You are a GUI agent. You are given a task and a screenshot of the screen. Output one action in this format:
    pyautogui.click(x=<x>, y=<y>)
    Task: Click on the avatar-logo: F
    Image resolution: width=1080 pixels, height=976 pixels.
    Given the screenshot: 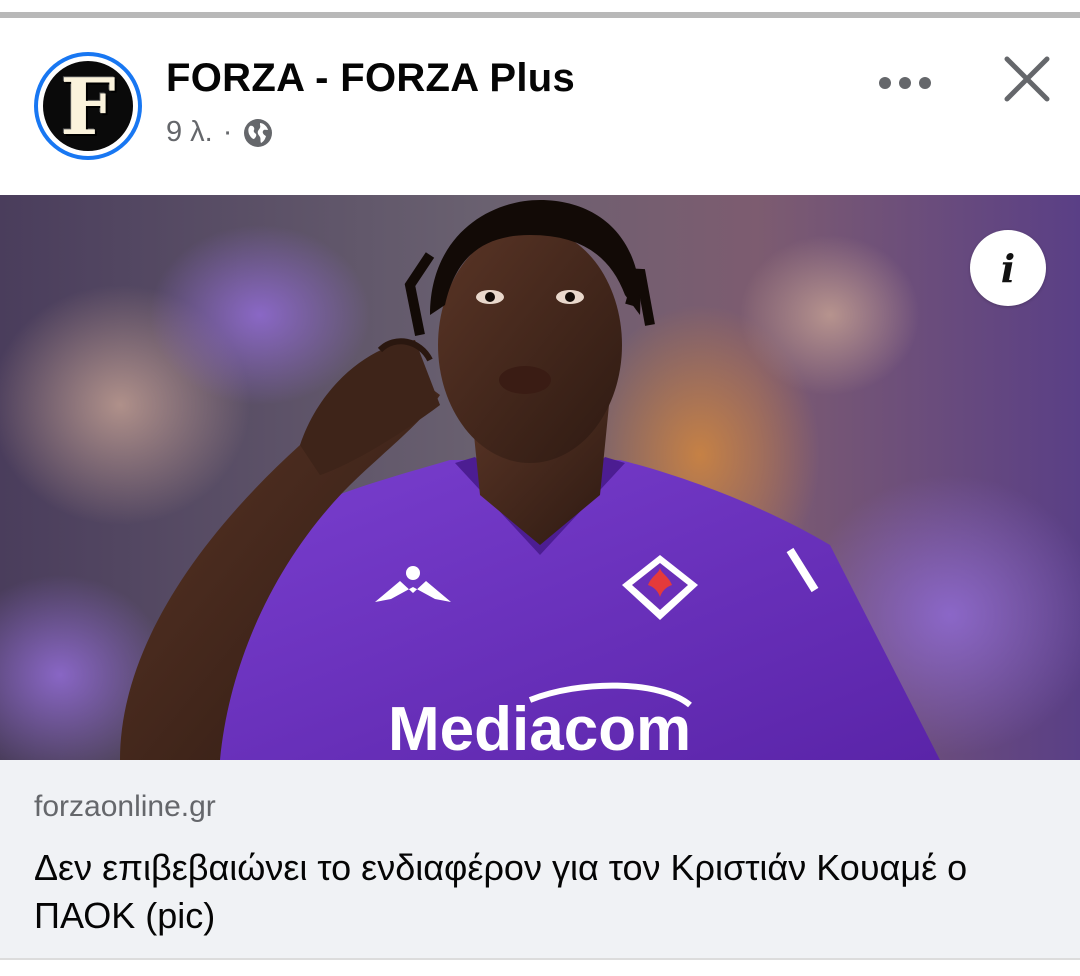 What is the action you would take?
    pyautogui.click(x=88, y=106)
    